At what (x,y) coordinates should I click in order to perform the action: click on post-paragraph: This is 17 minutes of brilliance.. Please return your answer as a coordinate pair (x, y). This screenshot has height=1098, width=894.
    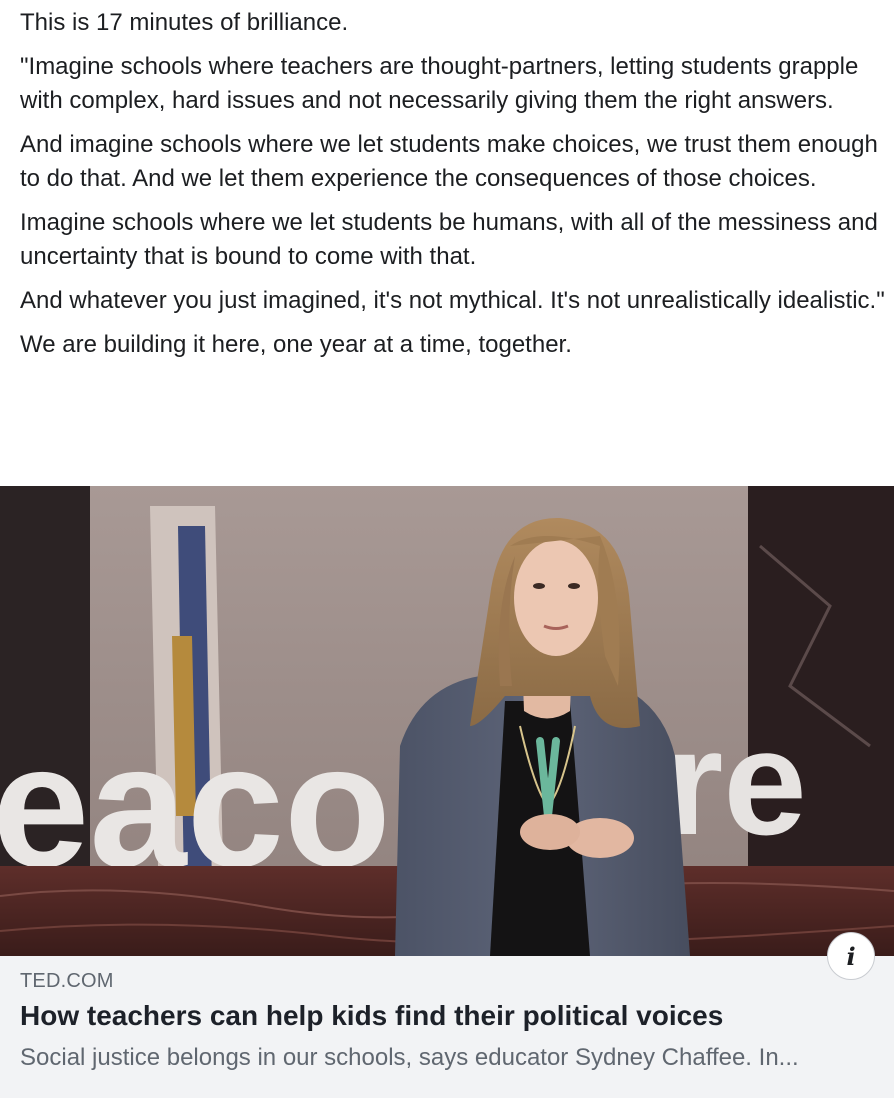
    Looking at the image, I should click on (184, 22).